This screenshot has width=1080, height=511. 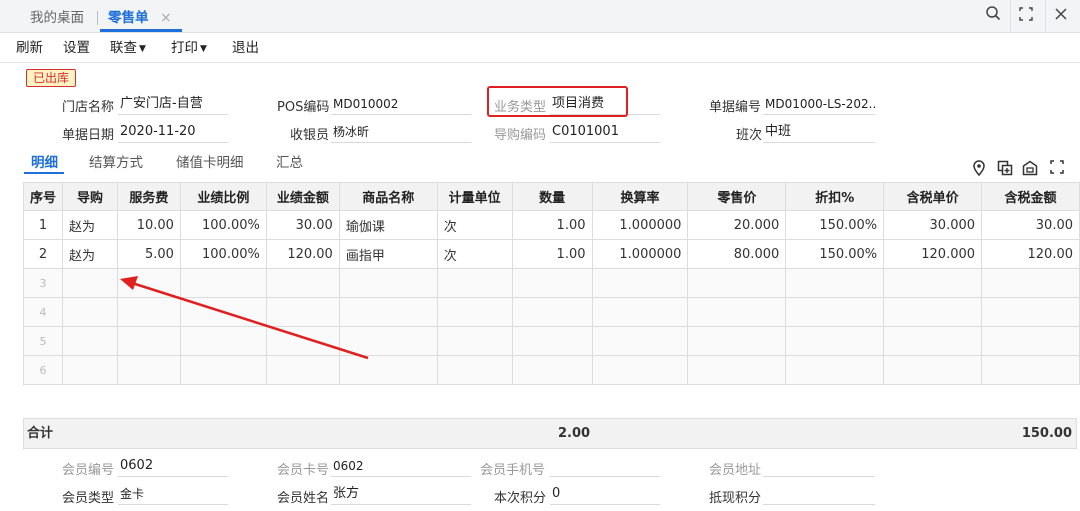 I want to click on column-header: 导购, so click(x=90, y=196).